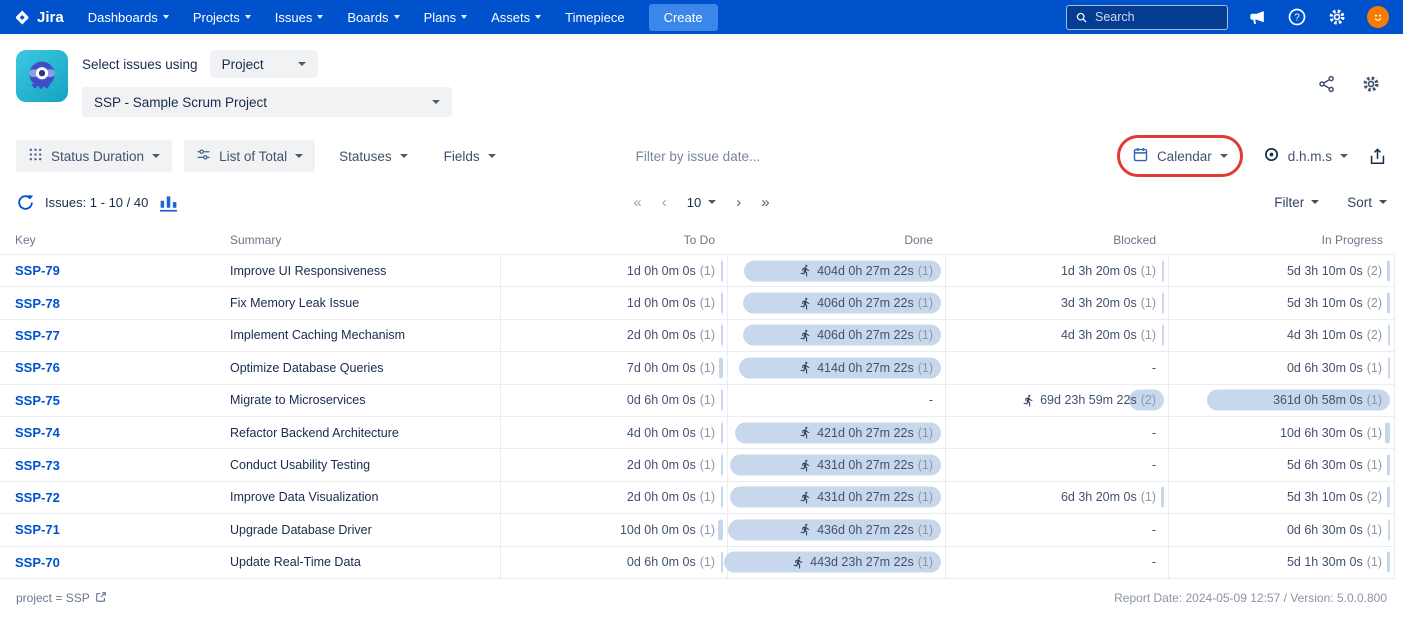 The image size is (1403, 620). Describe the element at coordinates (664, 202) in the screenshot. I see `prev-page-button: ‹` at that location.